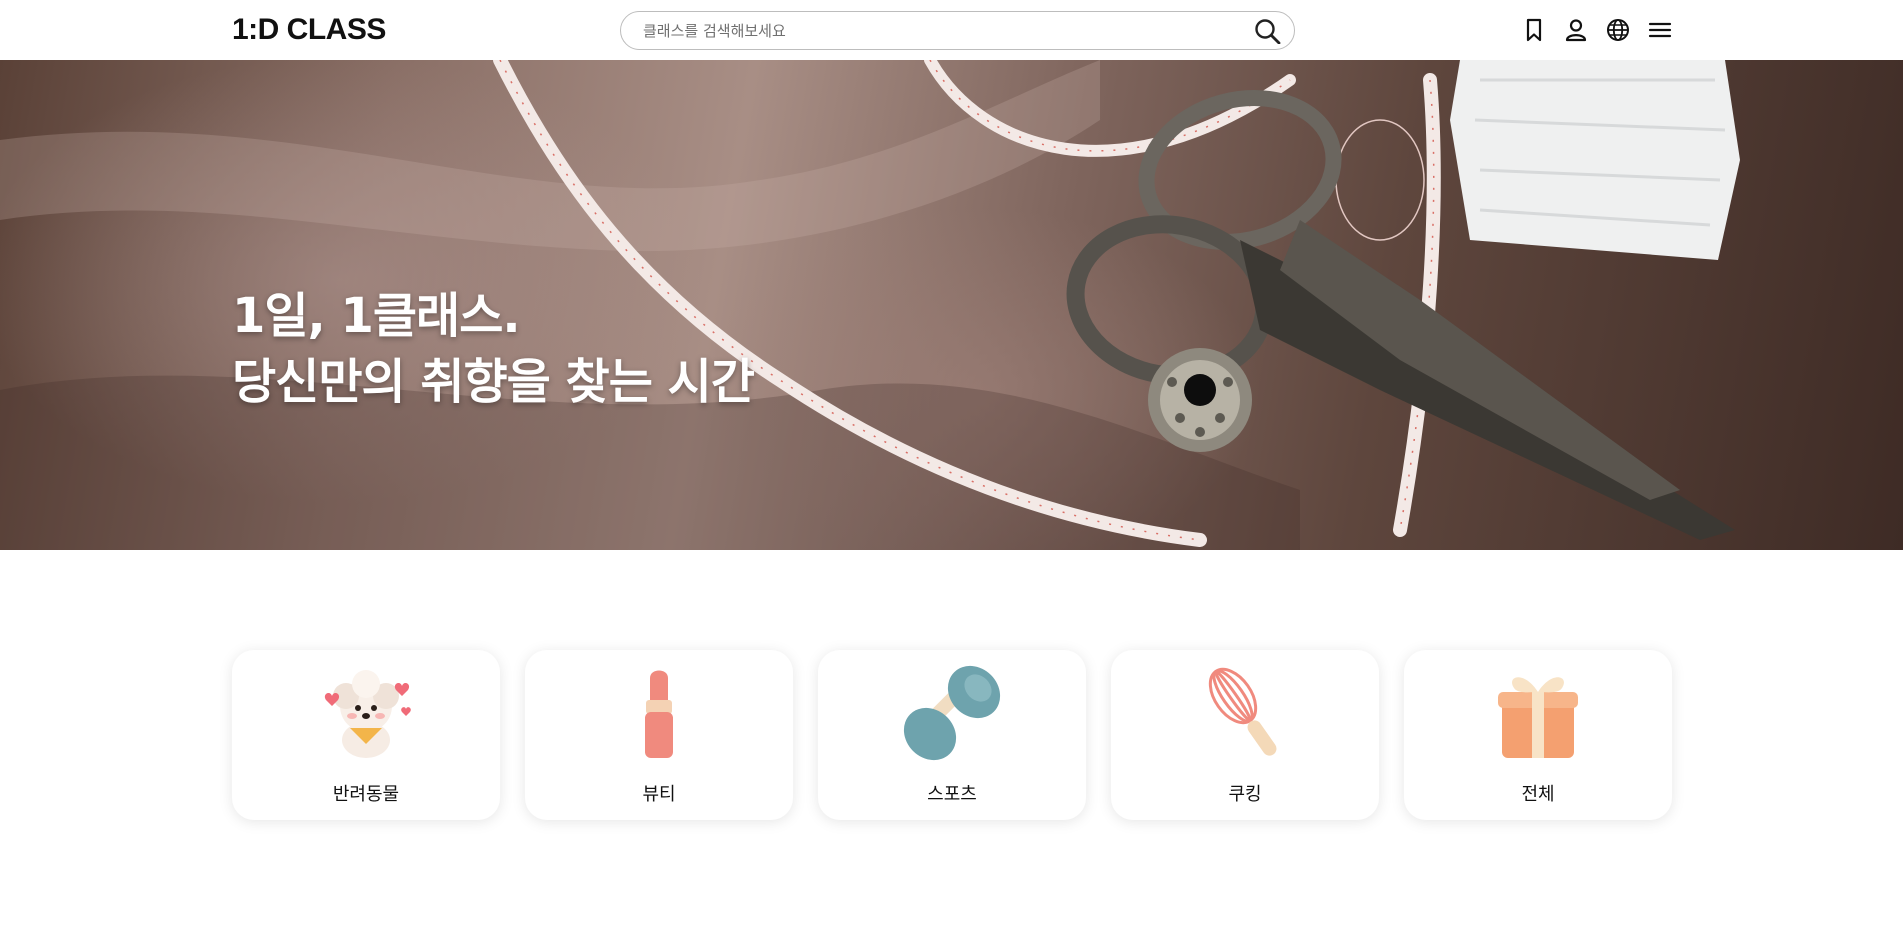 The image size is (1903, 926). I want to click on hero-headline: 1일, 1클래스., so click(376, 316).